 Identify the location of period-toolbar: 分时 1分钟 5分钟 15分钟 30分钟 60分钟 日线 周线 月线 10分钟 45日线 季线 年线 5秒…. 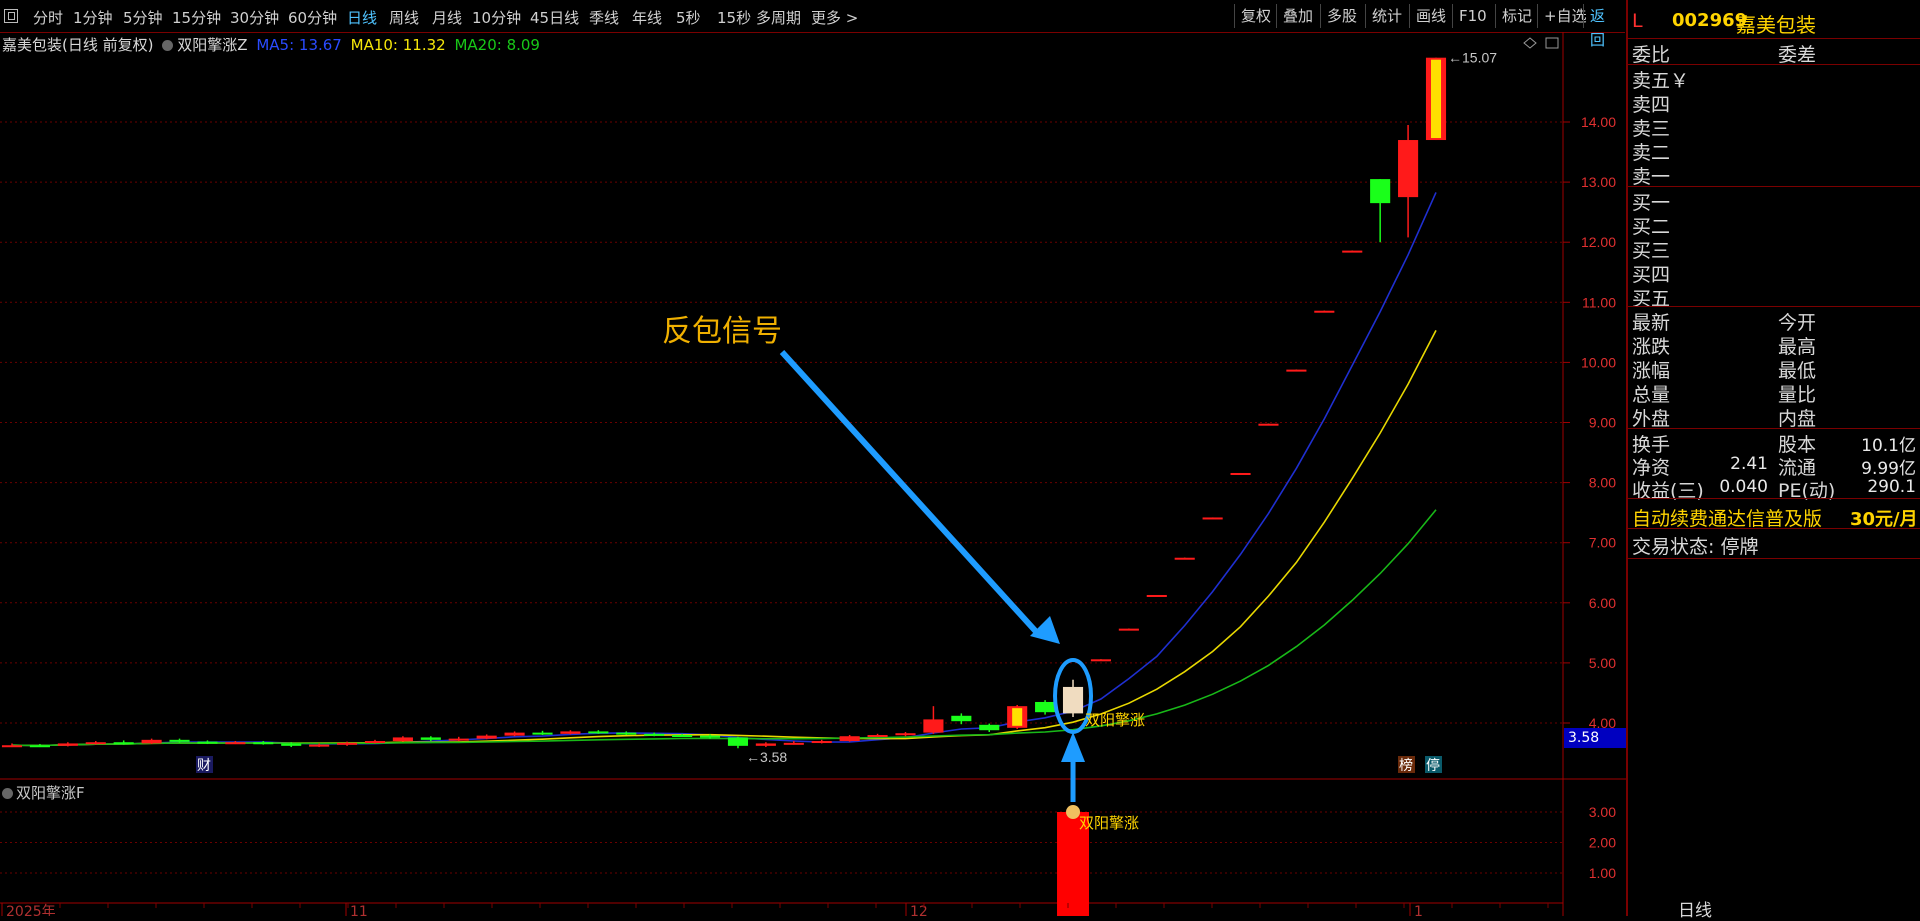
(812, 24).